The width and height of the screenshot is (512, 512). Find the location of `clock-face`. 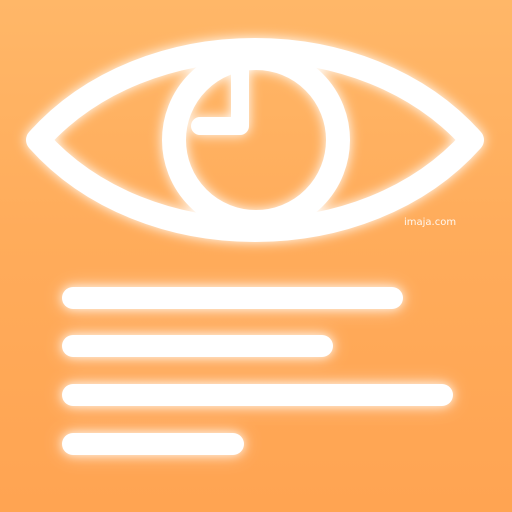

clock-face is located at coordinates (256, 140).